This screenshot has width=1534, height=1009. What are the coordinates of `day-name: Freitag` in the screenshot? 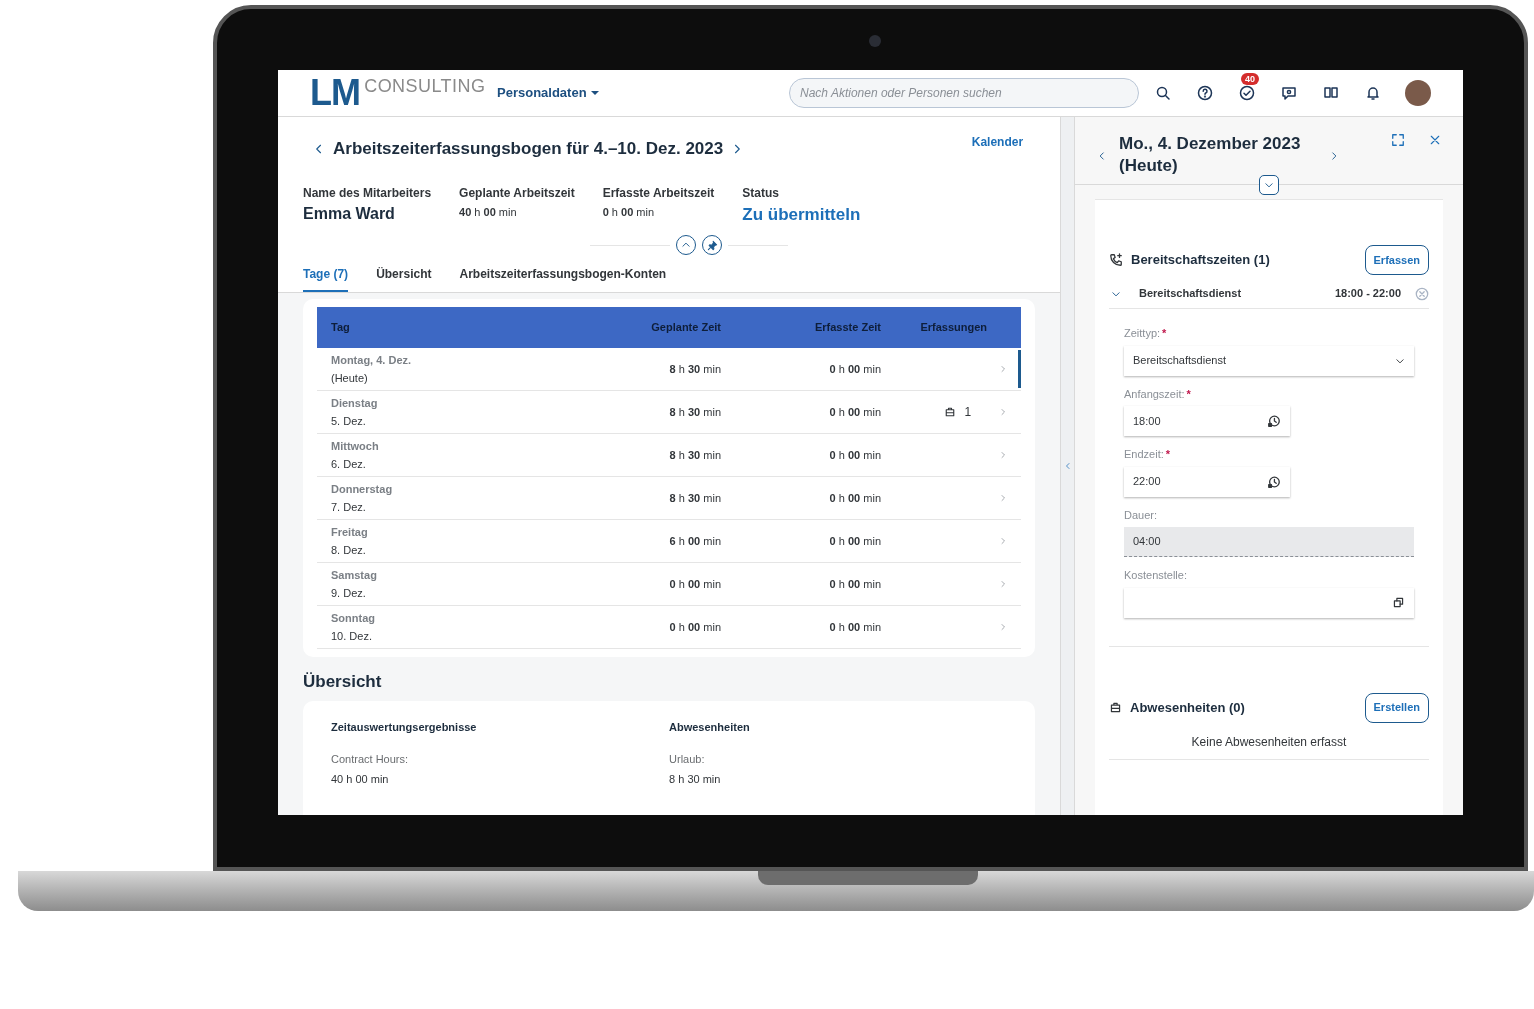 It's located at (350, 532).